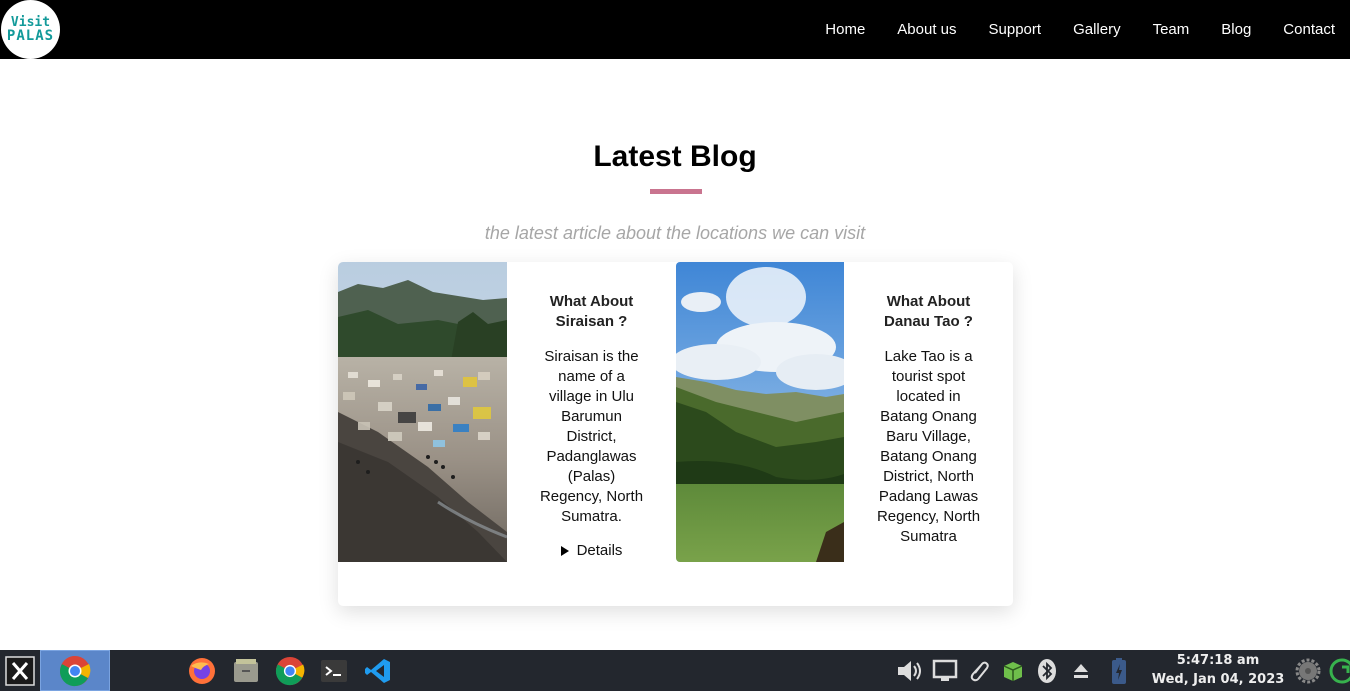  I want to click on clock-time: 5:47:18 am, so click(1218, 660).